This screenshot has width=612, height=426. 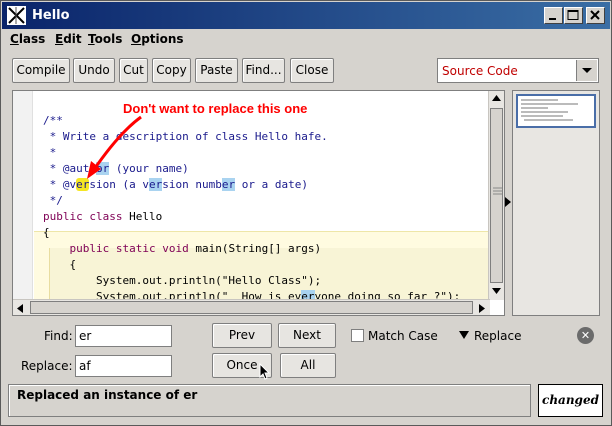 I want to click on replace-all-button: All, so click(x=308, y=365).